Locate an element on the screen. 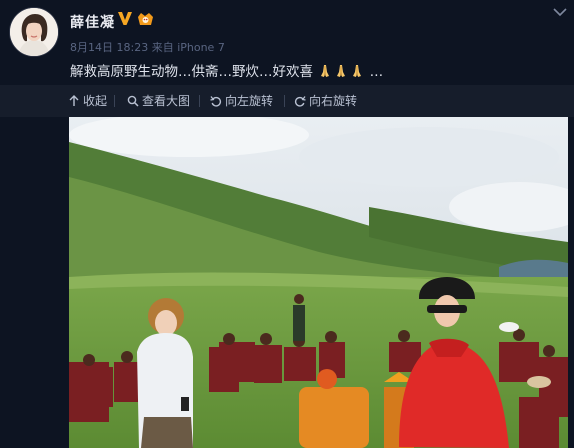 Image resolution: width=574 pixels, height=448 pixels. rotate-right-icon is located at coordinates (300, 101).